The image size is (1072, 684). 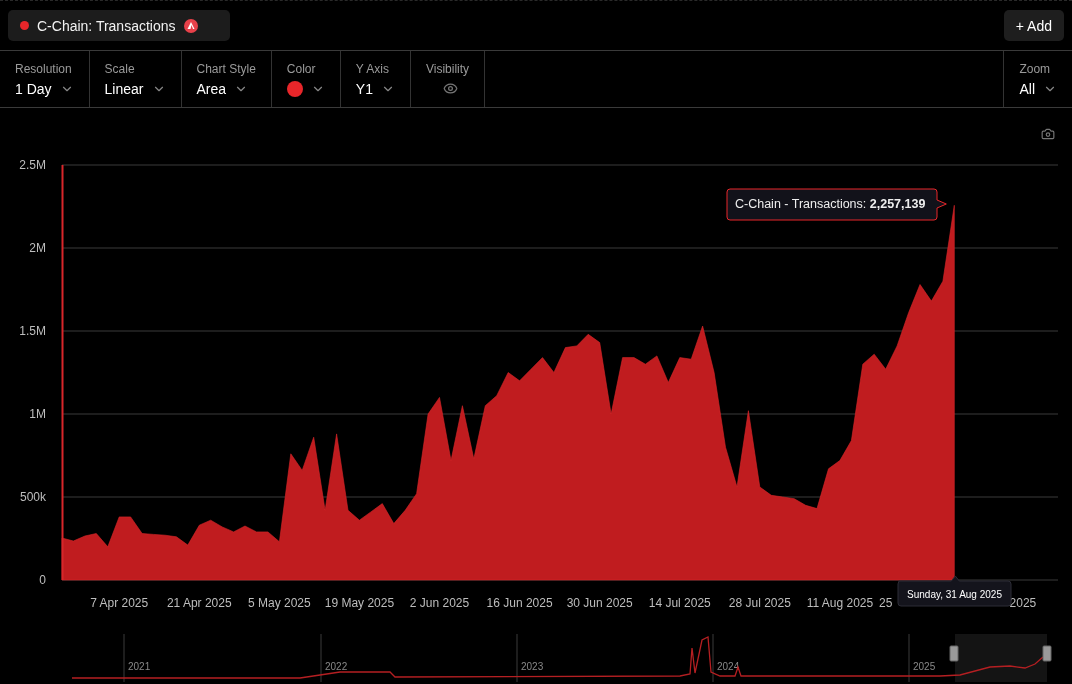 I want to click on control-label: Zoom, so click(x=1035, y=68).